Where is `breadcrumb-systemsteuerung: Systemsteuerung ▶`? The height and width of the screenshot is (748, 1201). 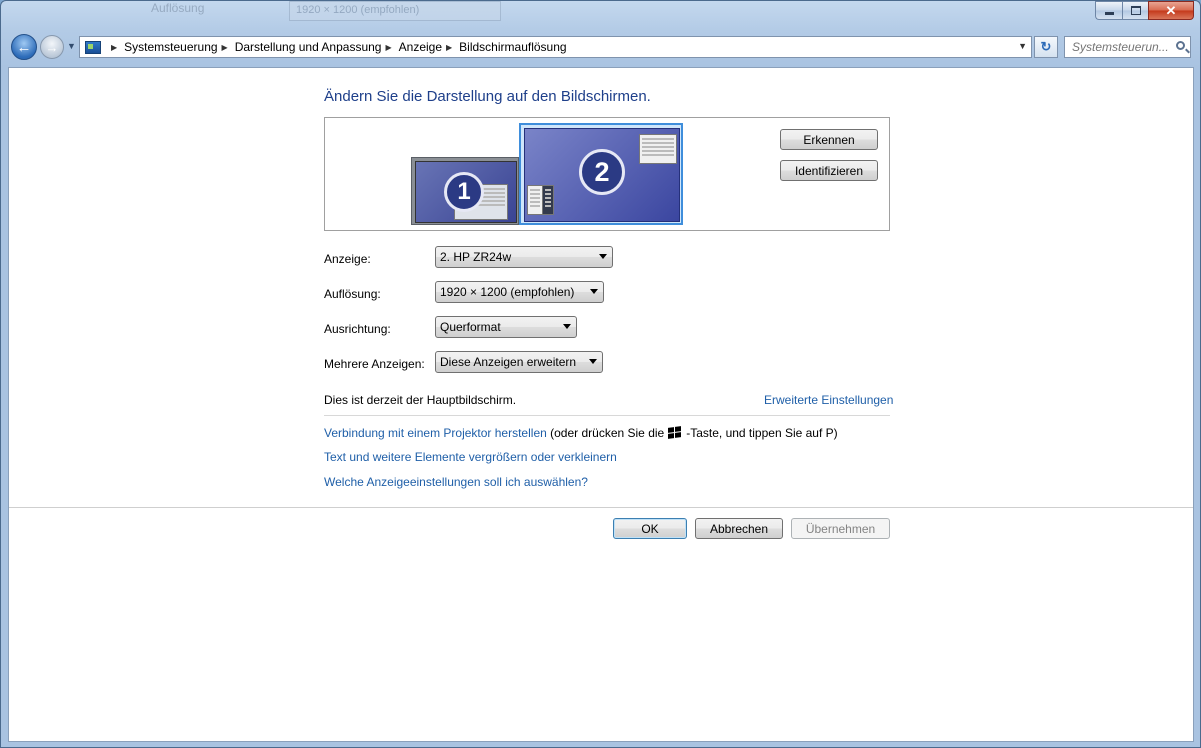
breadcrumb-systemsteuerung: Systemsteuerung ▶ is located at coordinates (179, 47).